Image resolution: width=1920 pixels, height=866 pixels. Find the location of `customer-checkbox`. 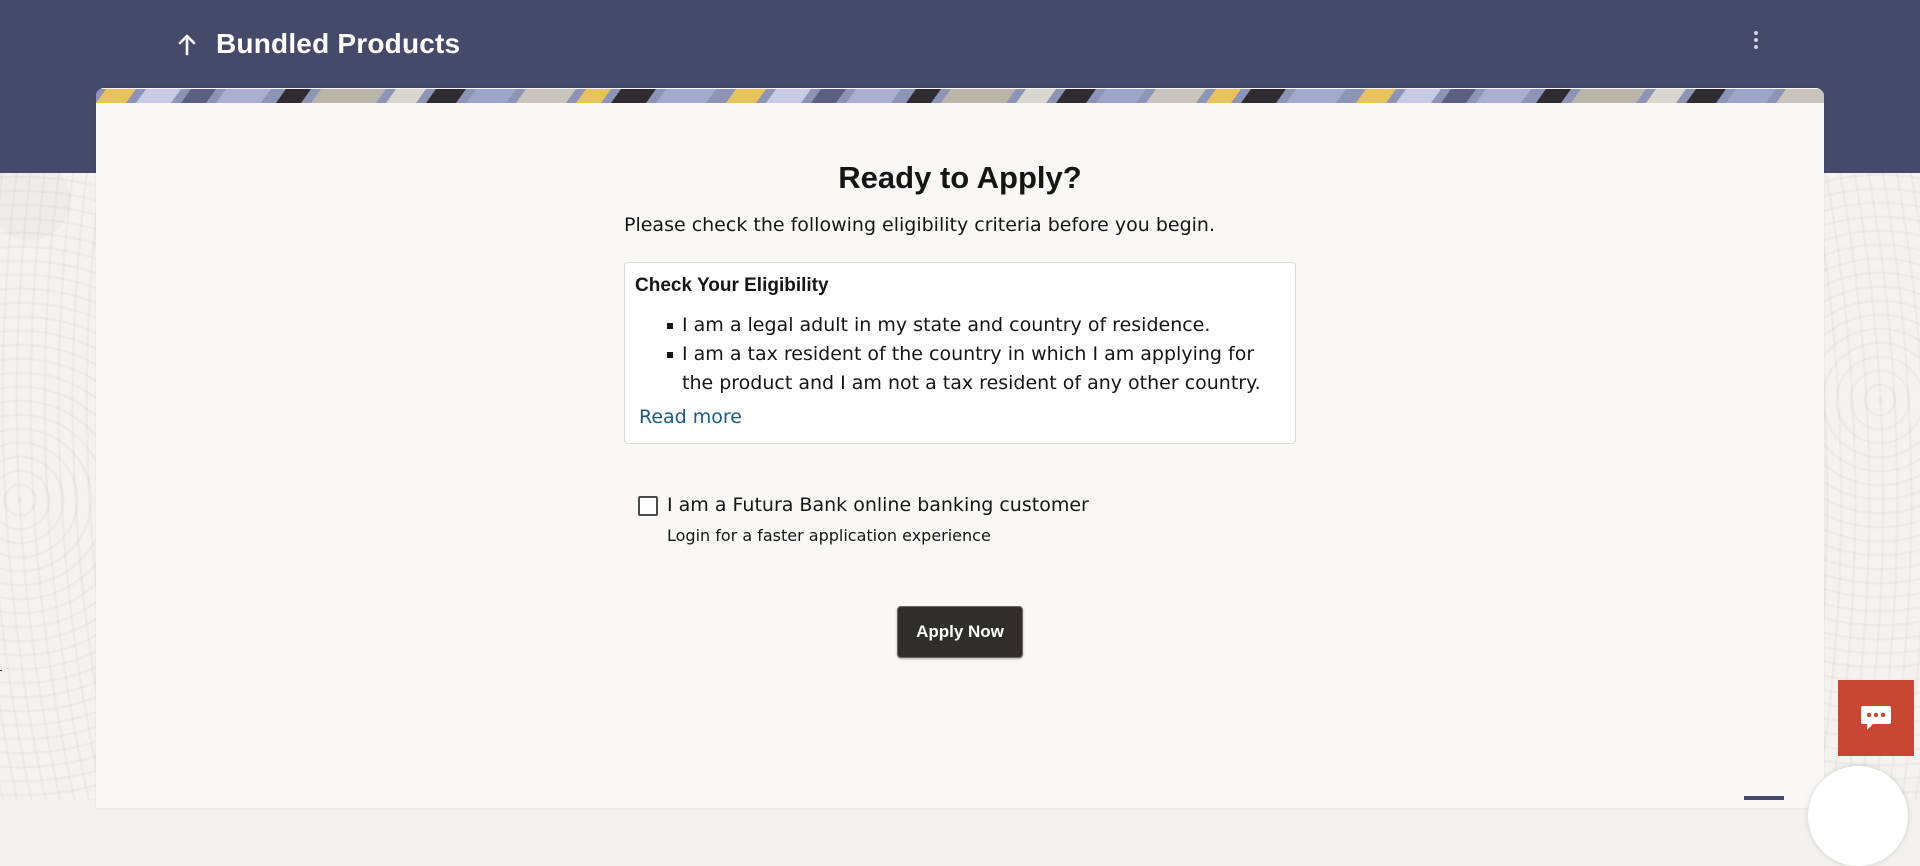

customer-checkbox is located at coordinates (648, 506).